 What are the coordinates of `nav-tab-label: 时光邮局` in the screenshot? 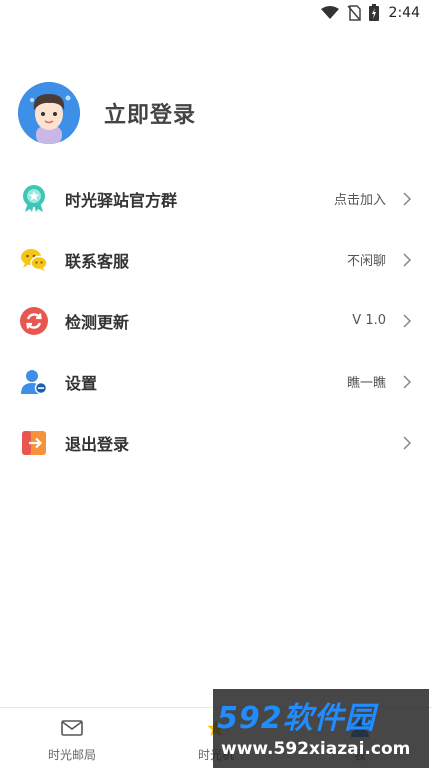 It's located at (71, 755).